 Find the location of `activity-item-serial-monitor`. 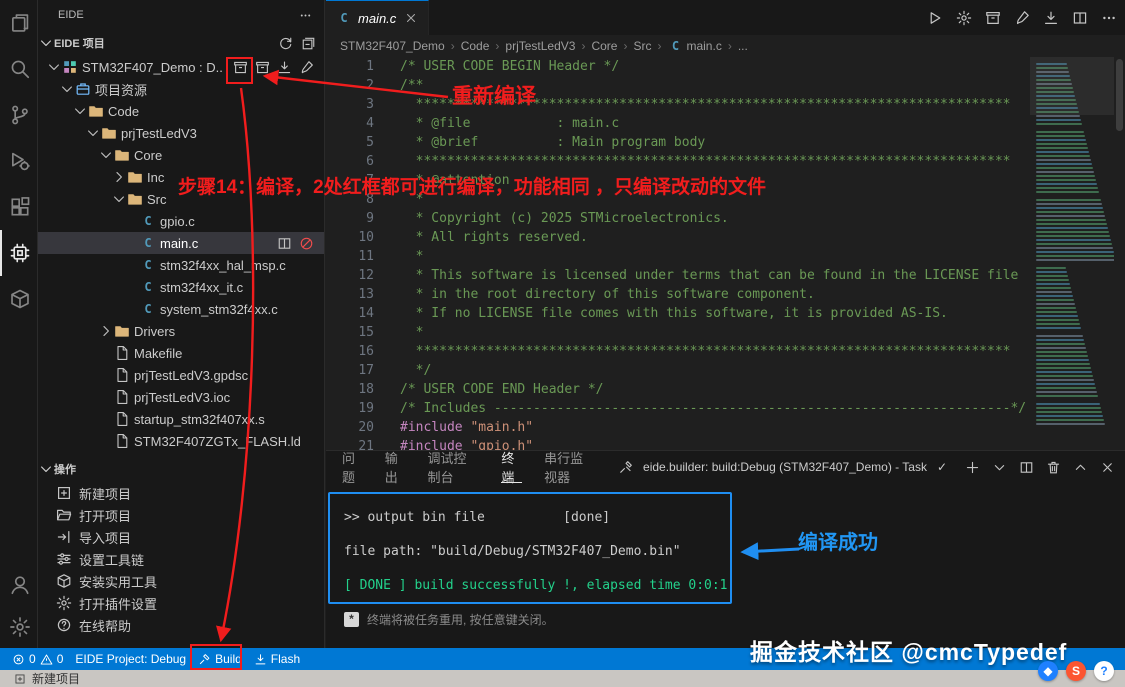

activity-item-serial-monitor is located at coordinates (18, 299).